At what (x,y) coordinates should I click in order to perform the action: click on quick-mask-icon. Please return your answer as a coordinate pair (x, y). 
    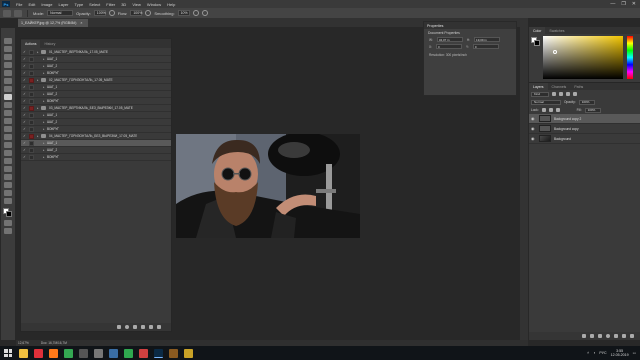
    Looking at the image, I should click on (8, 223).